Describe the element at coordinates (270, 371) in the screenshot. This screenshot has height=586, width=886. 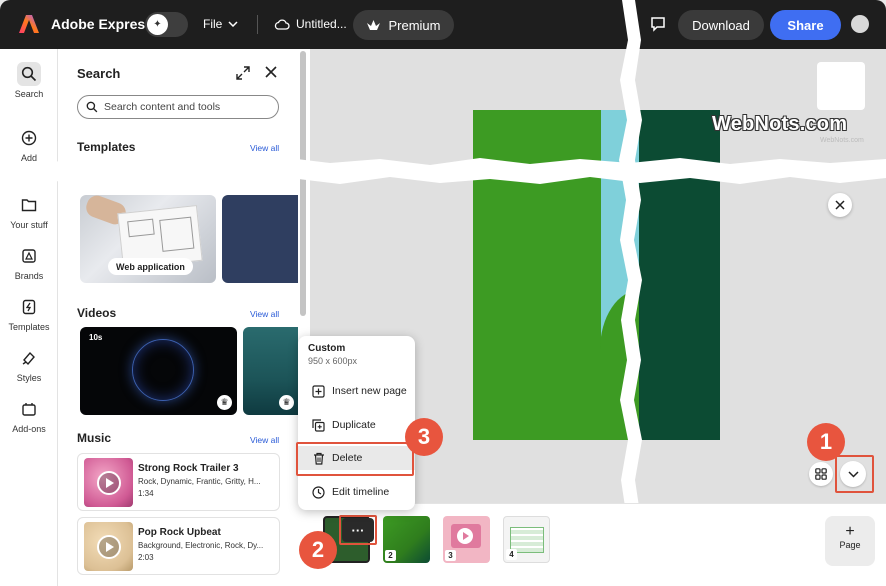
I see `video-card: ♛` at that location.